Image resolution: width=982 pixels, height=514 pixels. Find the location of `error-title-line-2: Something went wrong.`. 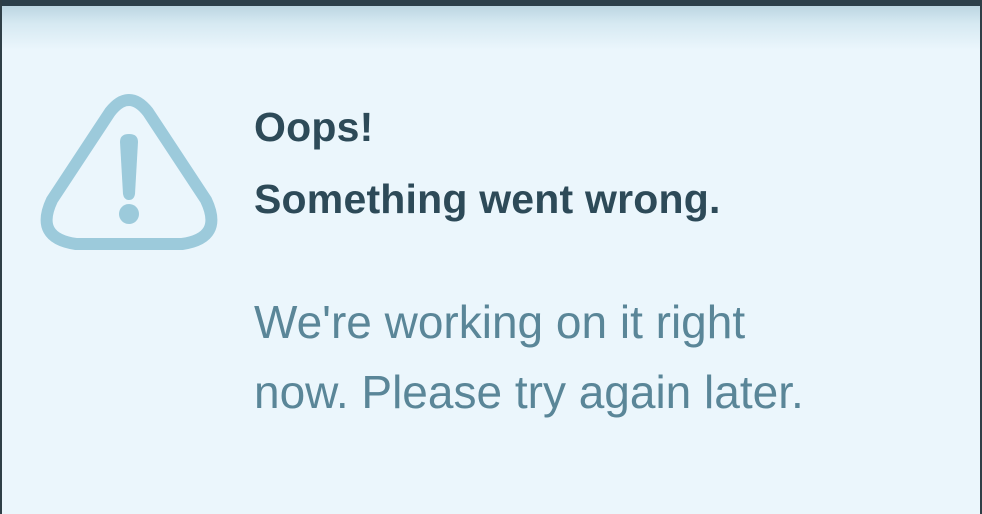

error-title-line-2: Something went wrong. is located at coordinates (487, 199).